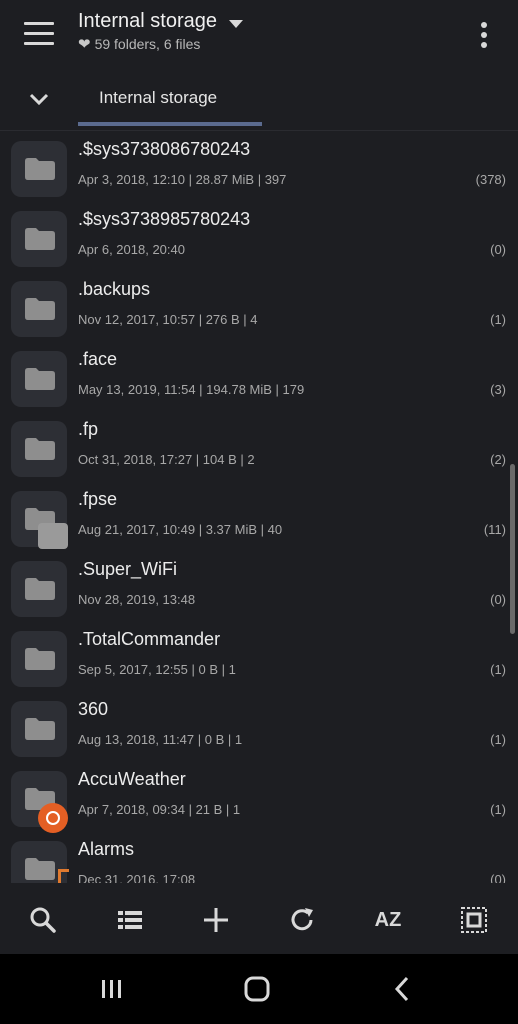  Describe the element at coordinates (147, 44) in the screenshot. I see `folder-summary: 59 folders, 6 files` at that location.